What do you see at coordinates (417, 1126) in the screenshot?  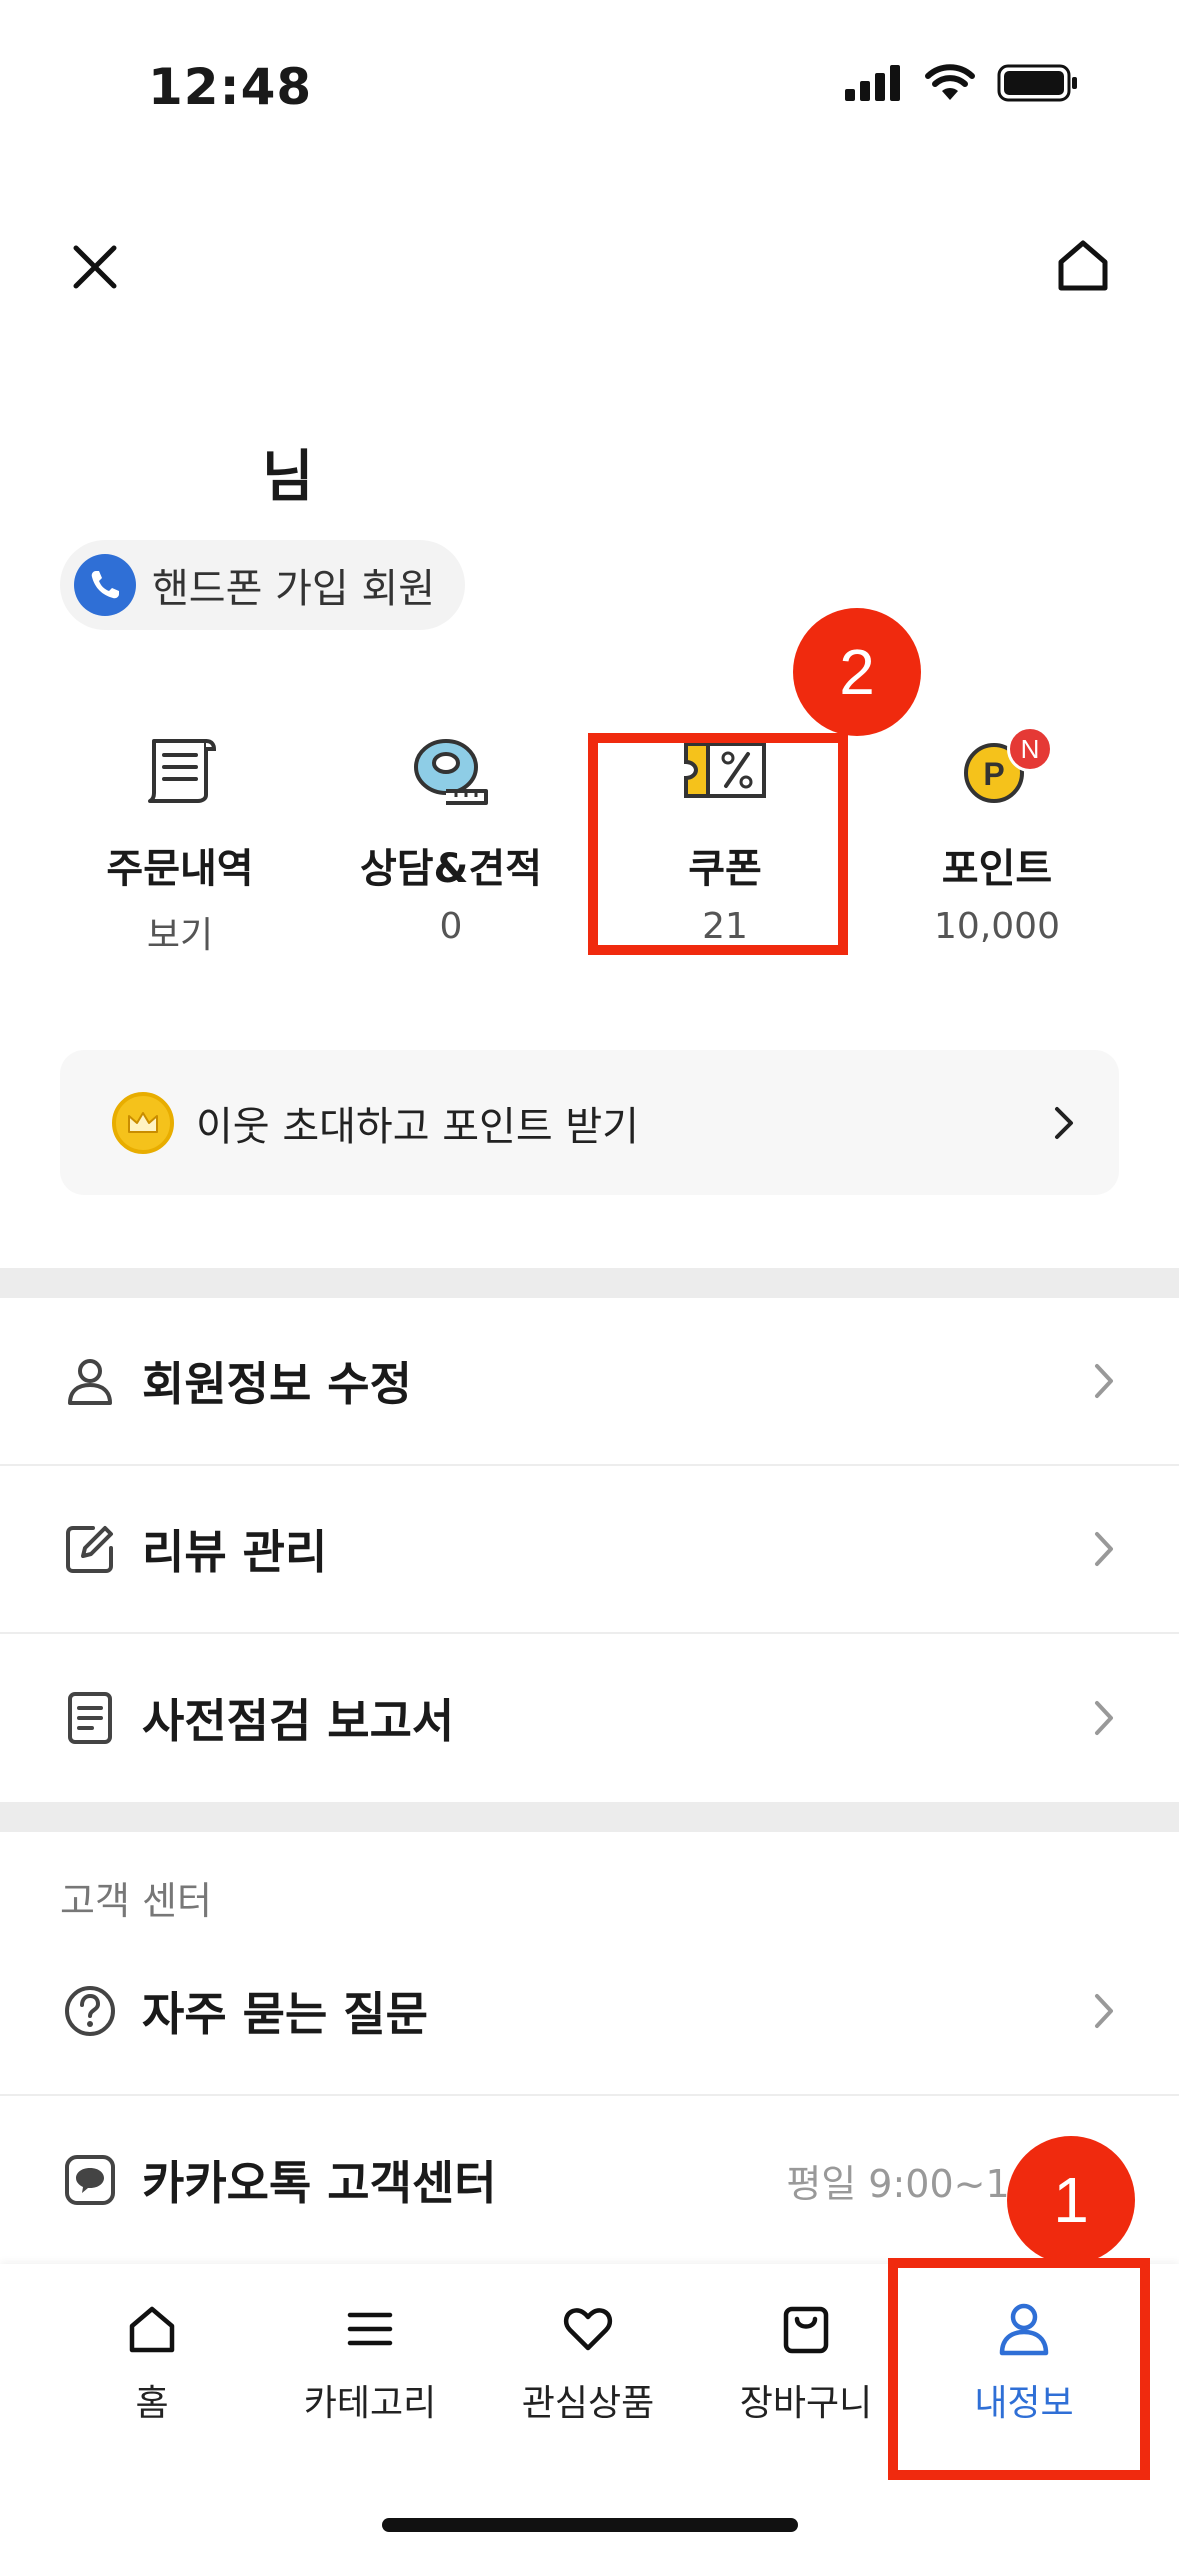 I see `invite-text: 이웃 초대하고 포인트 받기` at bounding box center [417, 1126].